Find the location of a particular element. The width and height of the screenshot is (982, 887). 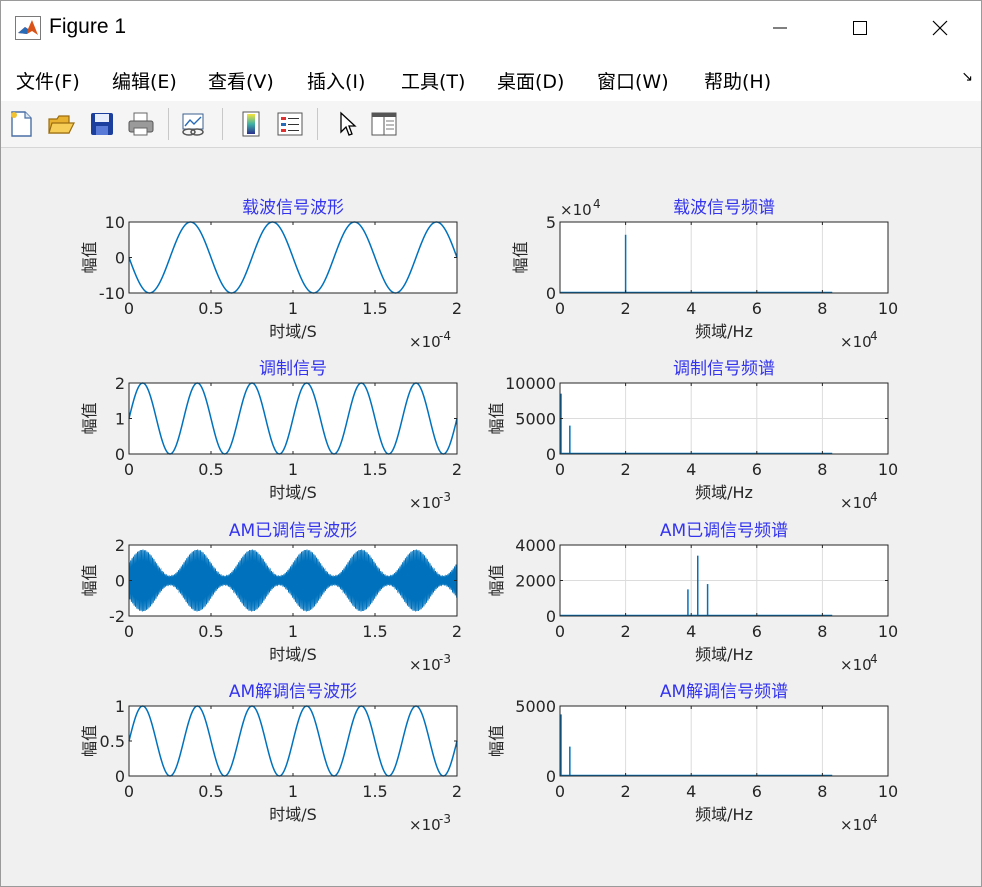

print-icon is located at coordinates (141, 124).